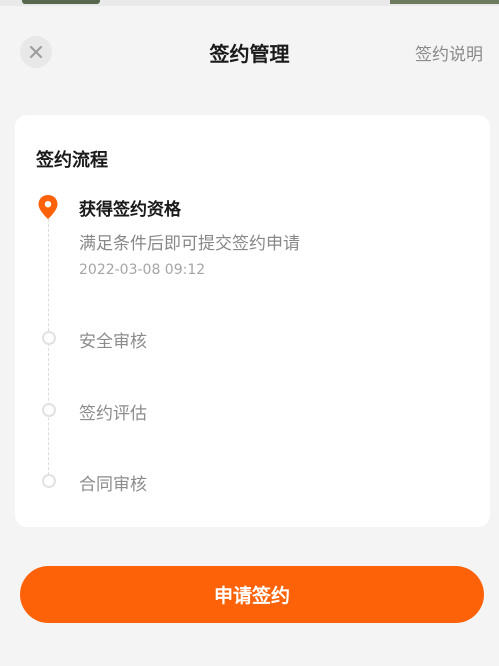  Describe the element at coordinates (449, 52) in the screenshot. I see `signing-help-link: 签约说明` at that location.